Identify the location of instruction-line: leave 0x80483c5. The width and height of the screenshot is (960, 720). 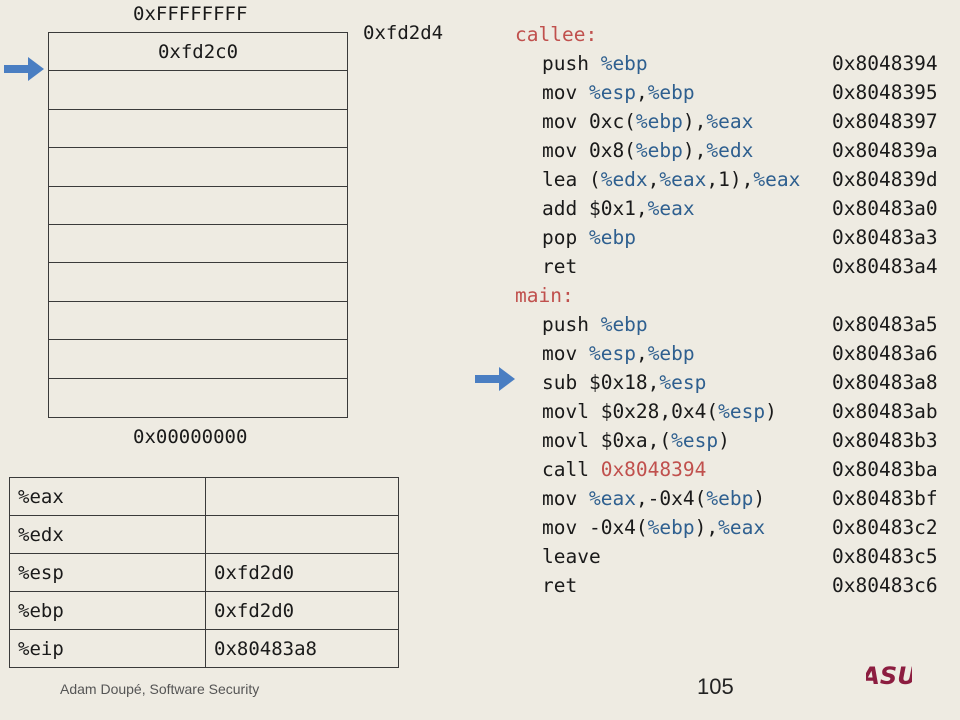
(737, 556).